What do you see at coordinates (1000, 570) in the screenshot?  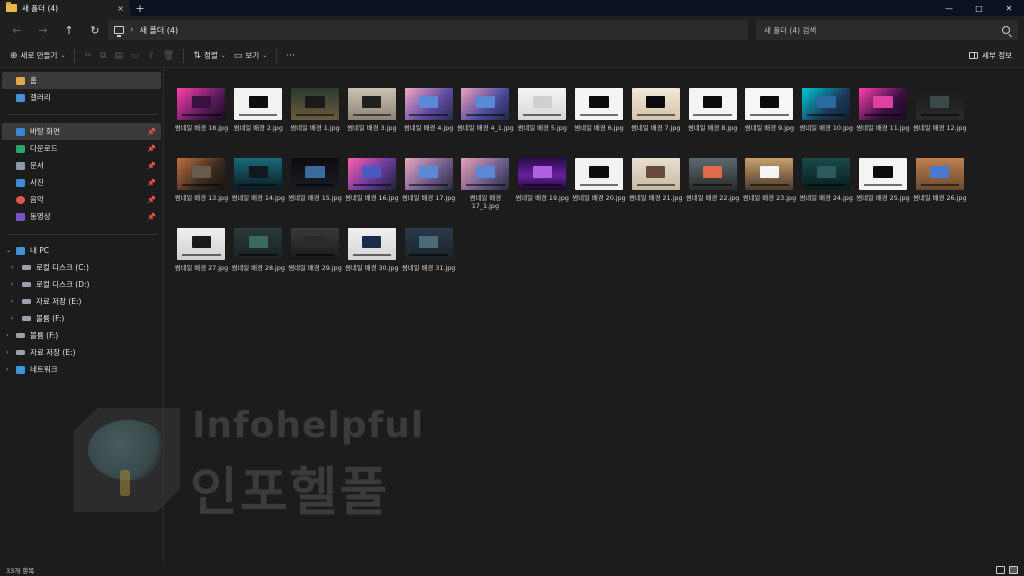 I see `details-view-icon` at bounding box center [1000, 570].